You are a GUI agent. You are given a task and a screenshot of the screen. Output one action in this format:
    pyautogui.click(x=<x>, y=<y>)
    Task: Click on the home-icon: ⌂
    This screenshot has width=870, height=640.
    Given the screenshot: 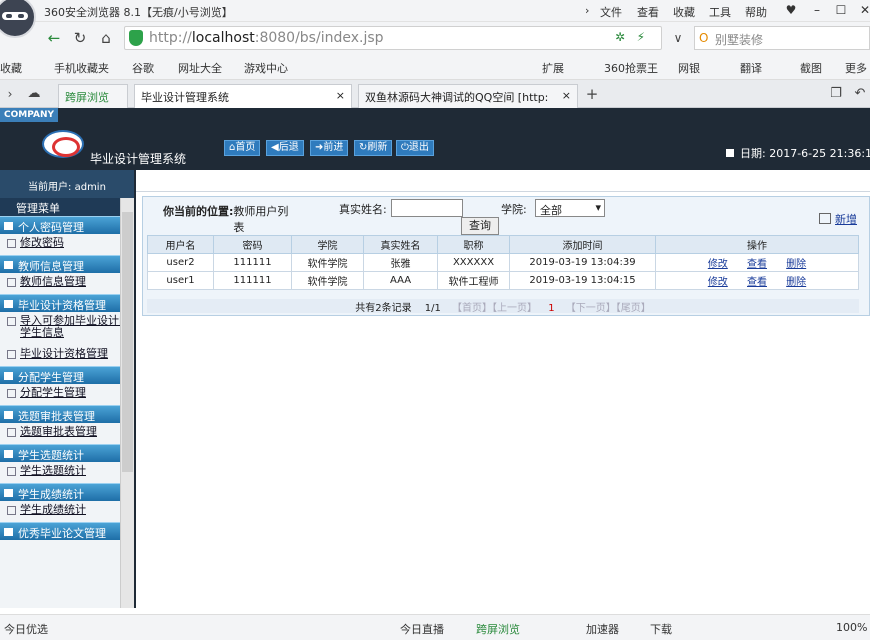 What is the action you would take?
    pyautogui.click(x=106, y=38)
    